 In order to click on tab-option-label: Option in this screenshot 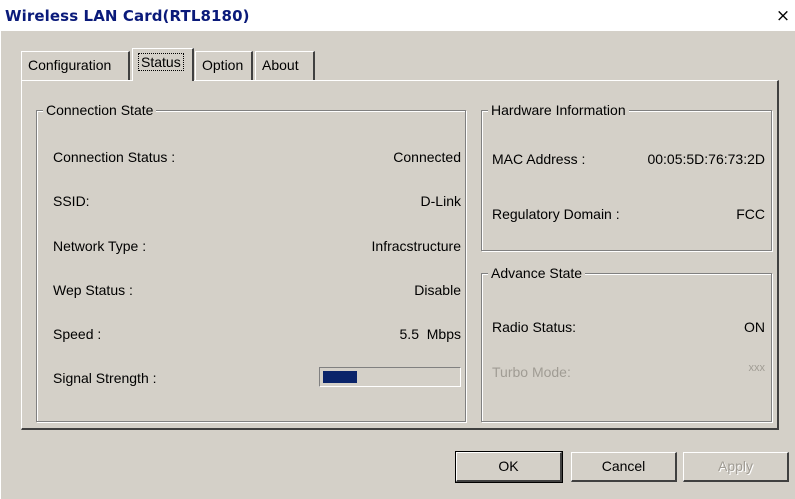, I will do `click(223, 65)`.